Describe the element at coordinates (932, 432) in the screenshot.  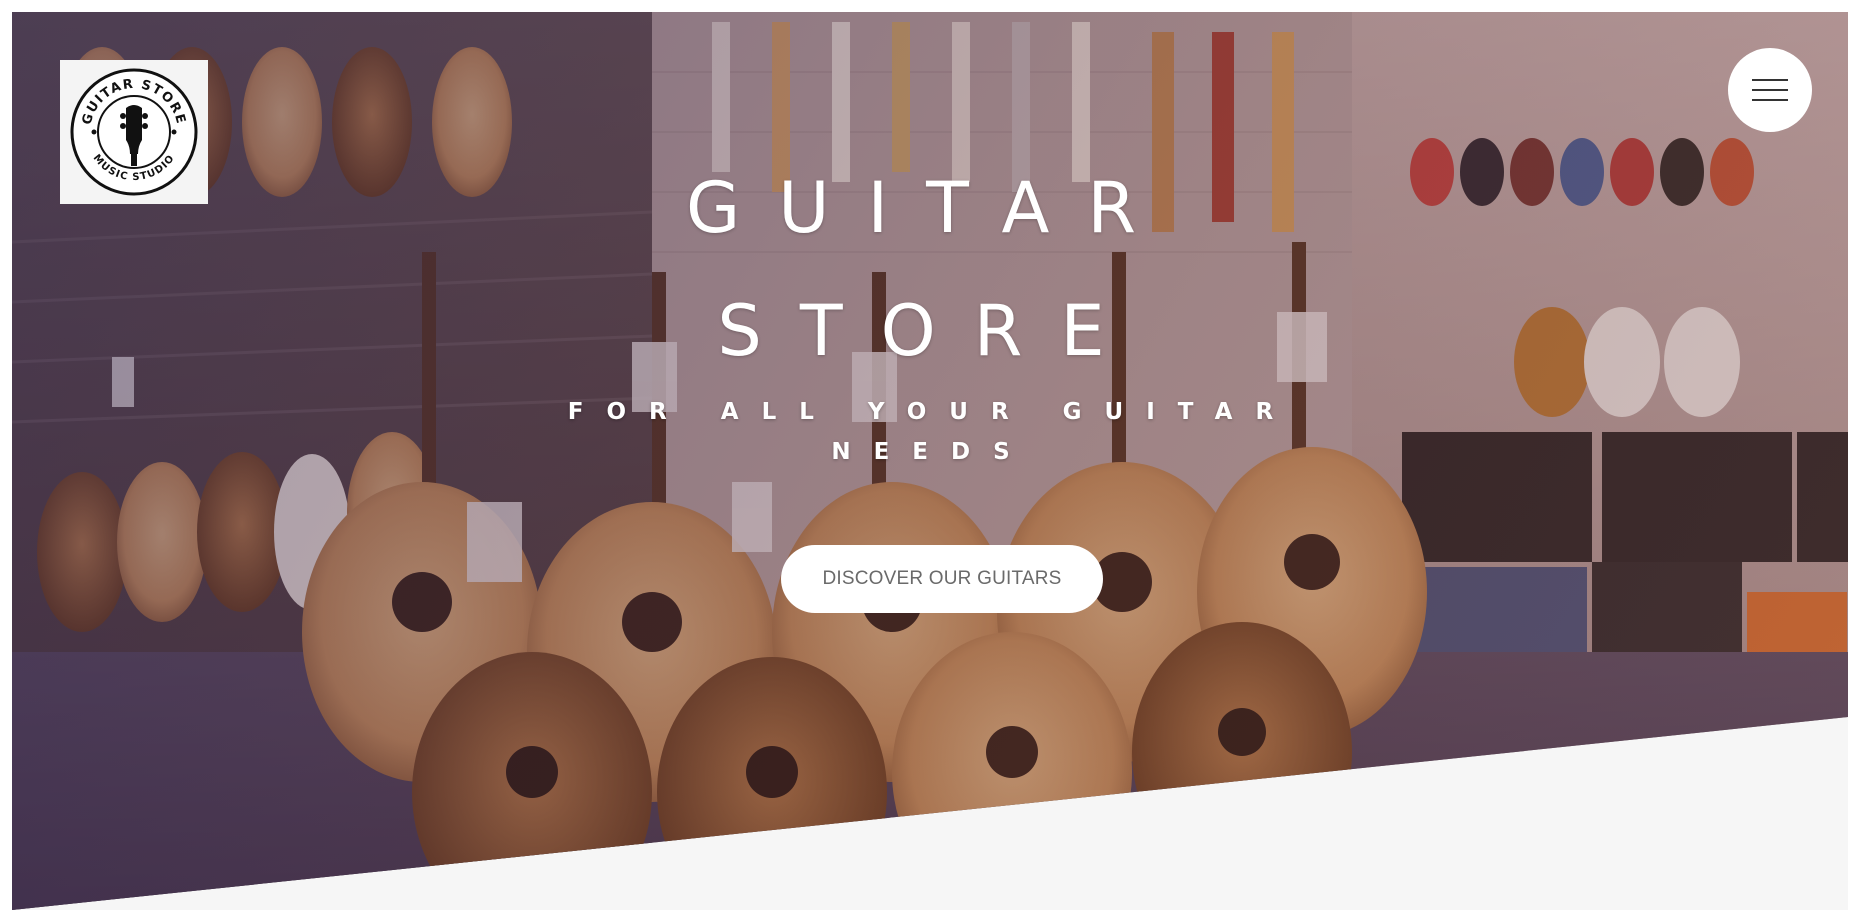
I see `hero-tagline: FOR ALL YOUR GUITAR NEEDS` at that location.